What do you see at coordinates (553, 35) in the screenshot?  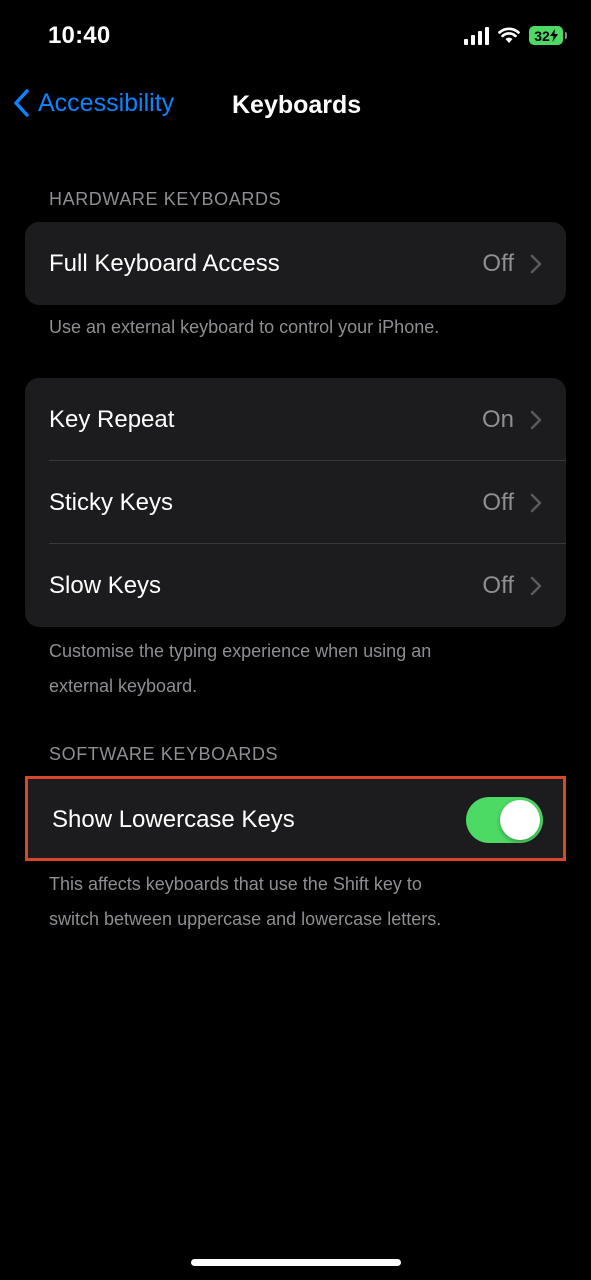 I see `charging-bolt-icon` at bounding box center [553, 35].